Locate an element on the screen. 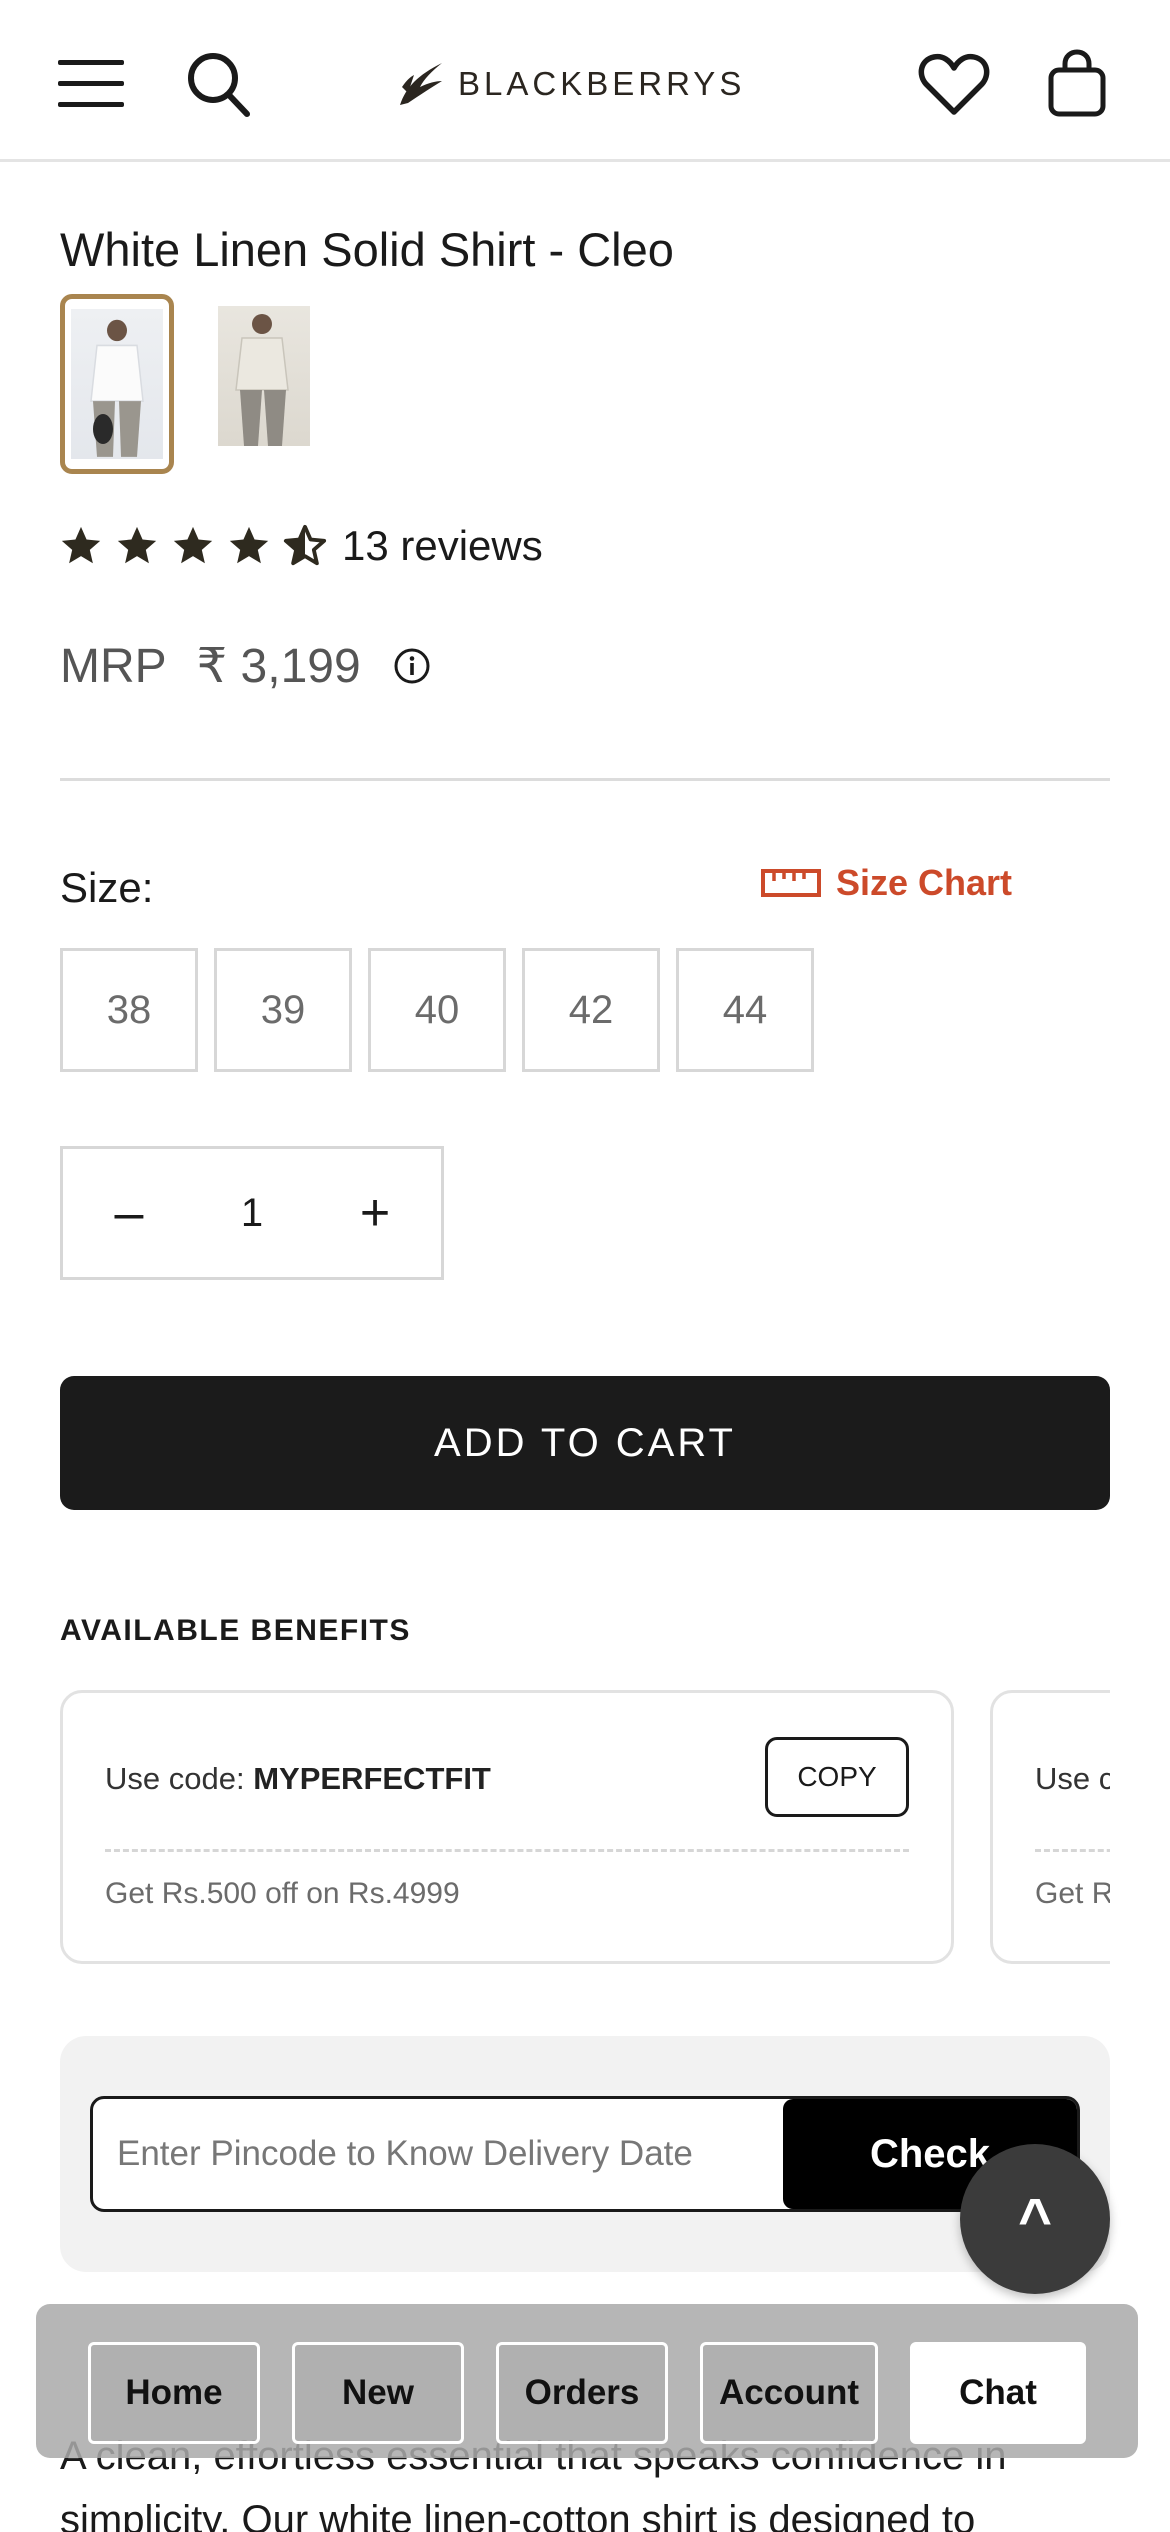  copy-code-button: COPY is located at coordinates (837, 1777).